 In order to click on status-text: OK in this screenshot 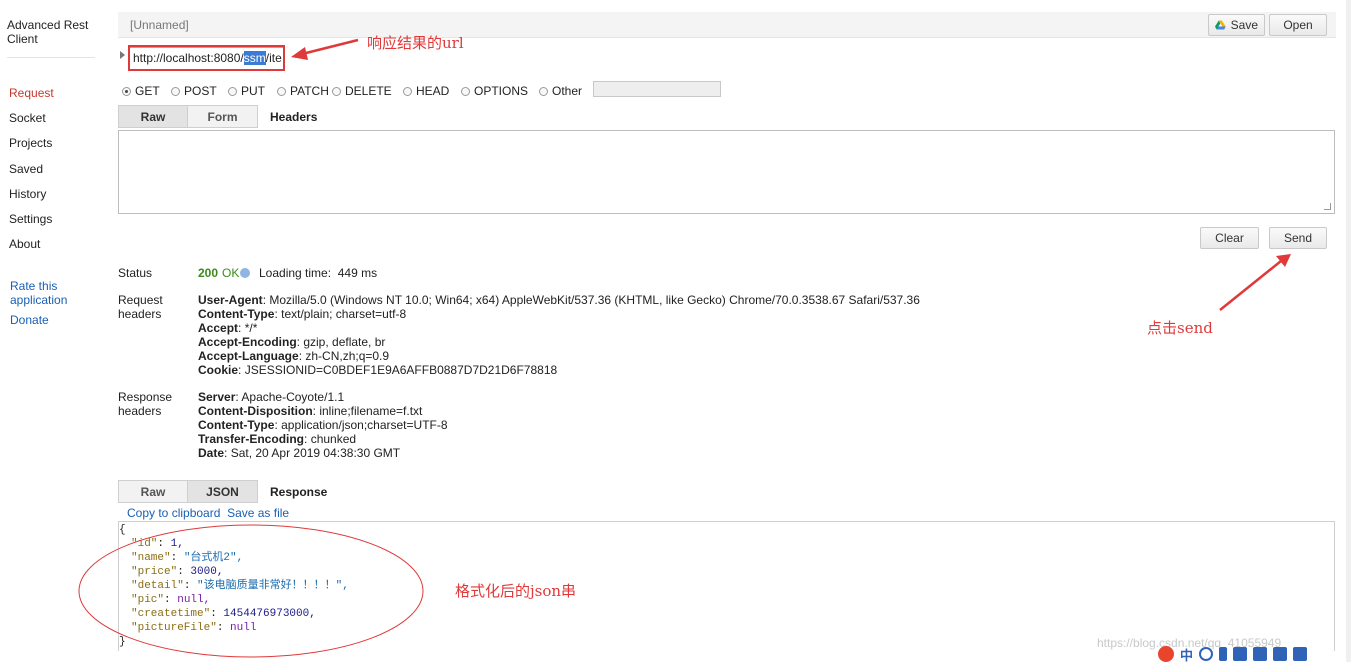, I will do `click(231, 273)`.